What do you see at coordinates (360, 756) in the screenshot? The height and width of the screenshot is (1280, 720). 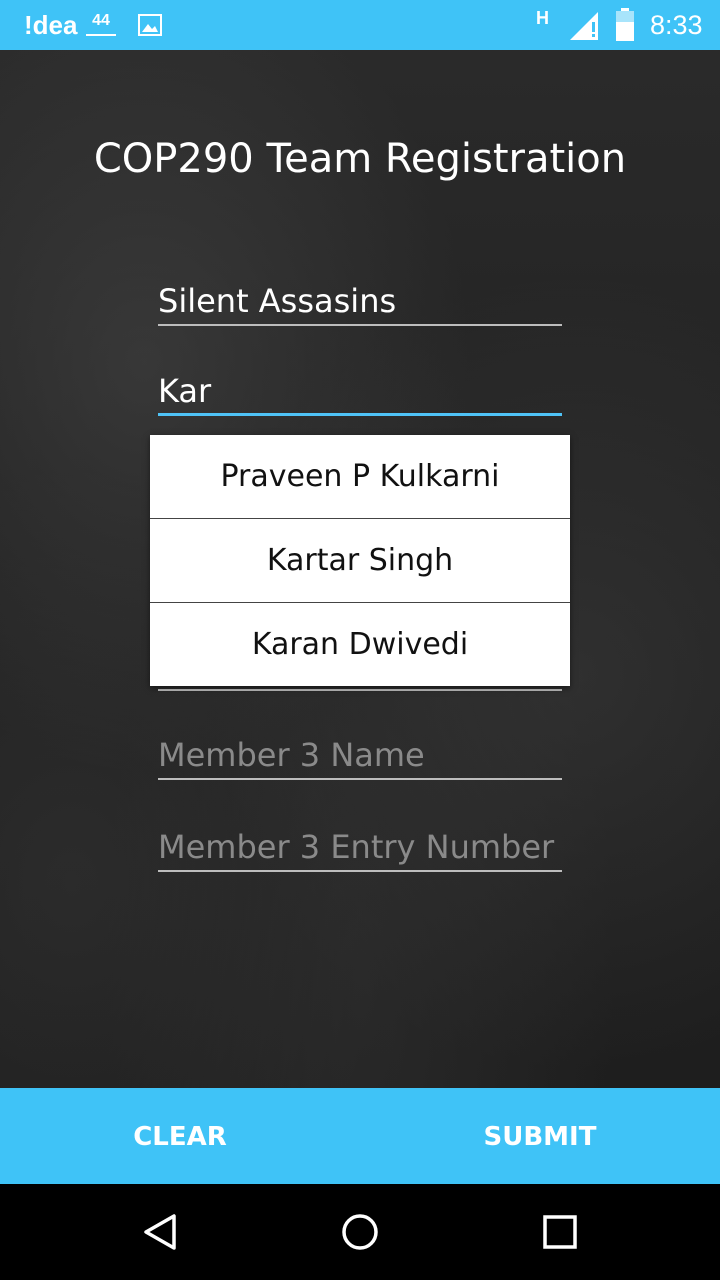 I see `member-3-name-field` at bounding box center [360, 756].